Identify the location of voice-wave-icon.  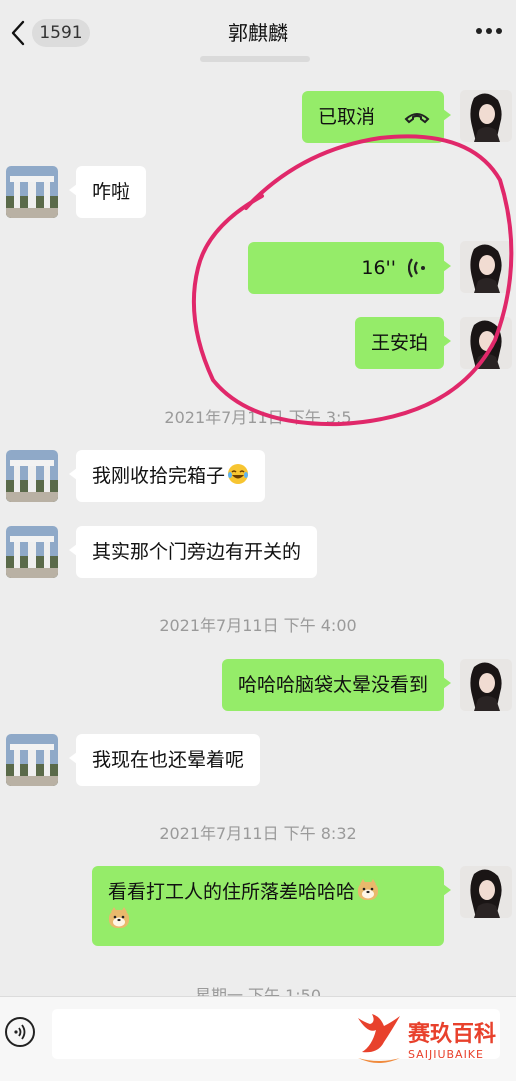
(416, 268).